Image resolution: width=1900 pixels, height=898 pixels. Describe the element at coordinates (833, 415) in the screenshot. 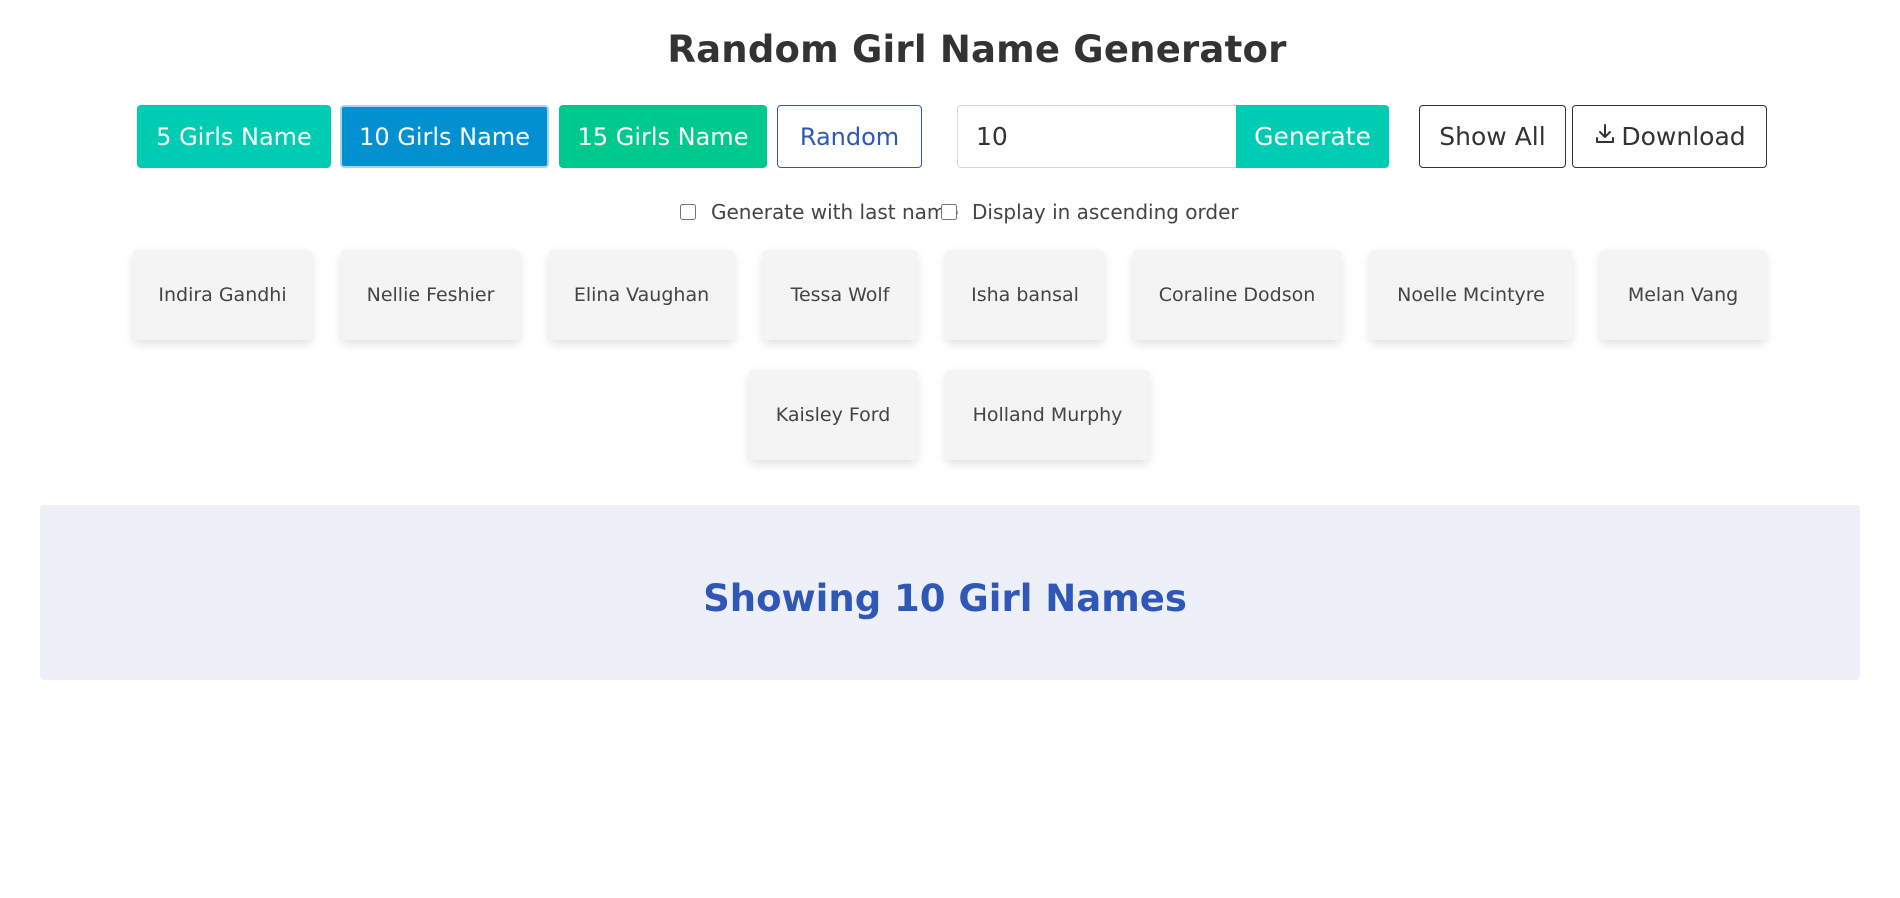

I see `name-card: Kaisley Ford` at that location.